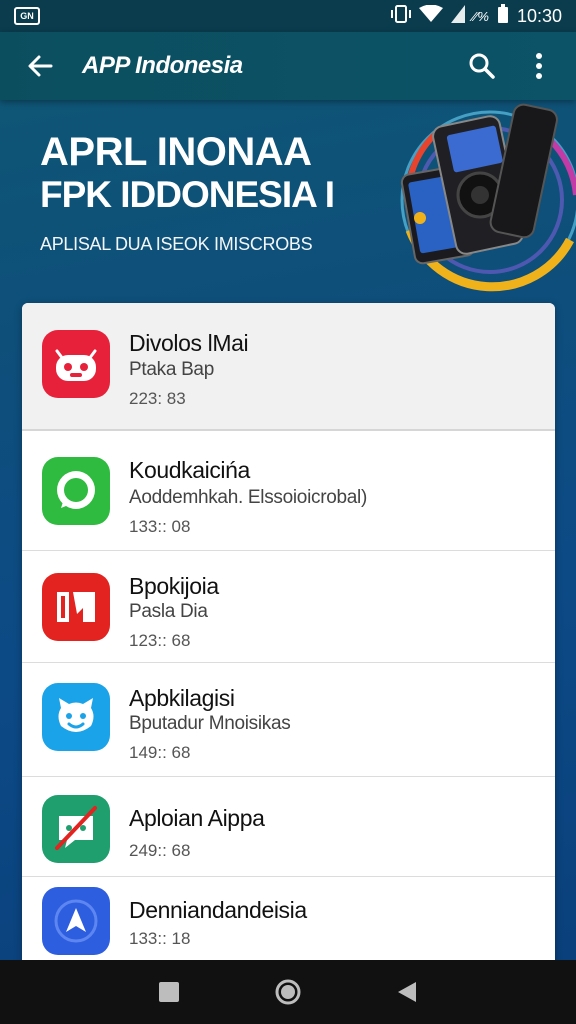 The width and height of the screenshot is (576, 1024). What do you see at coordinates (431, 15) in the screenshot?
I see `wifi-icon` at bounding box center [431, 15].